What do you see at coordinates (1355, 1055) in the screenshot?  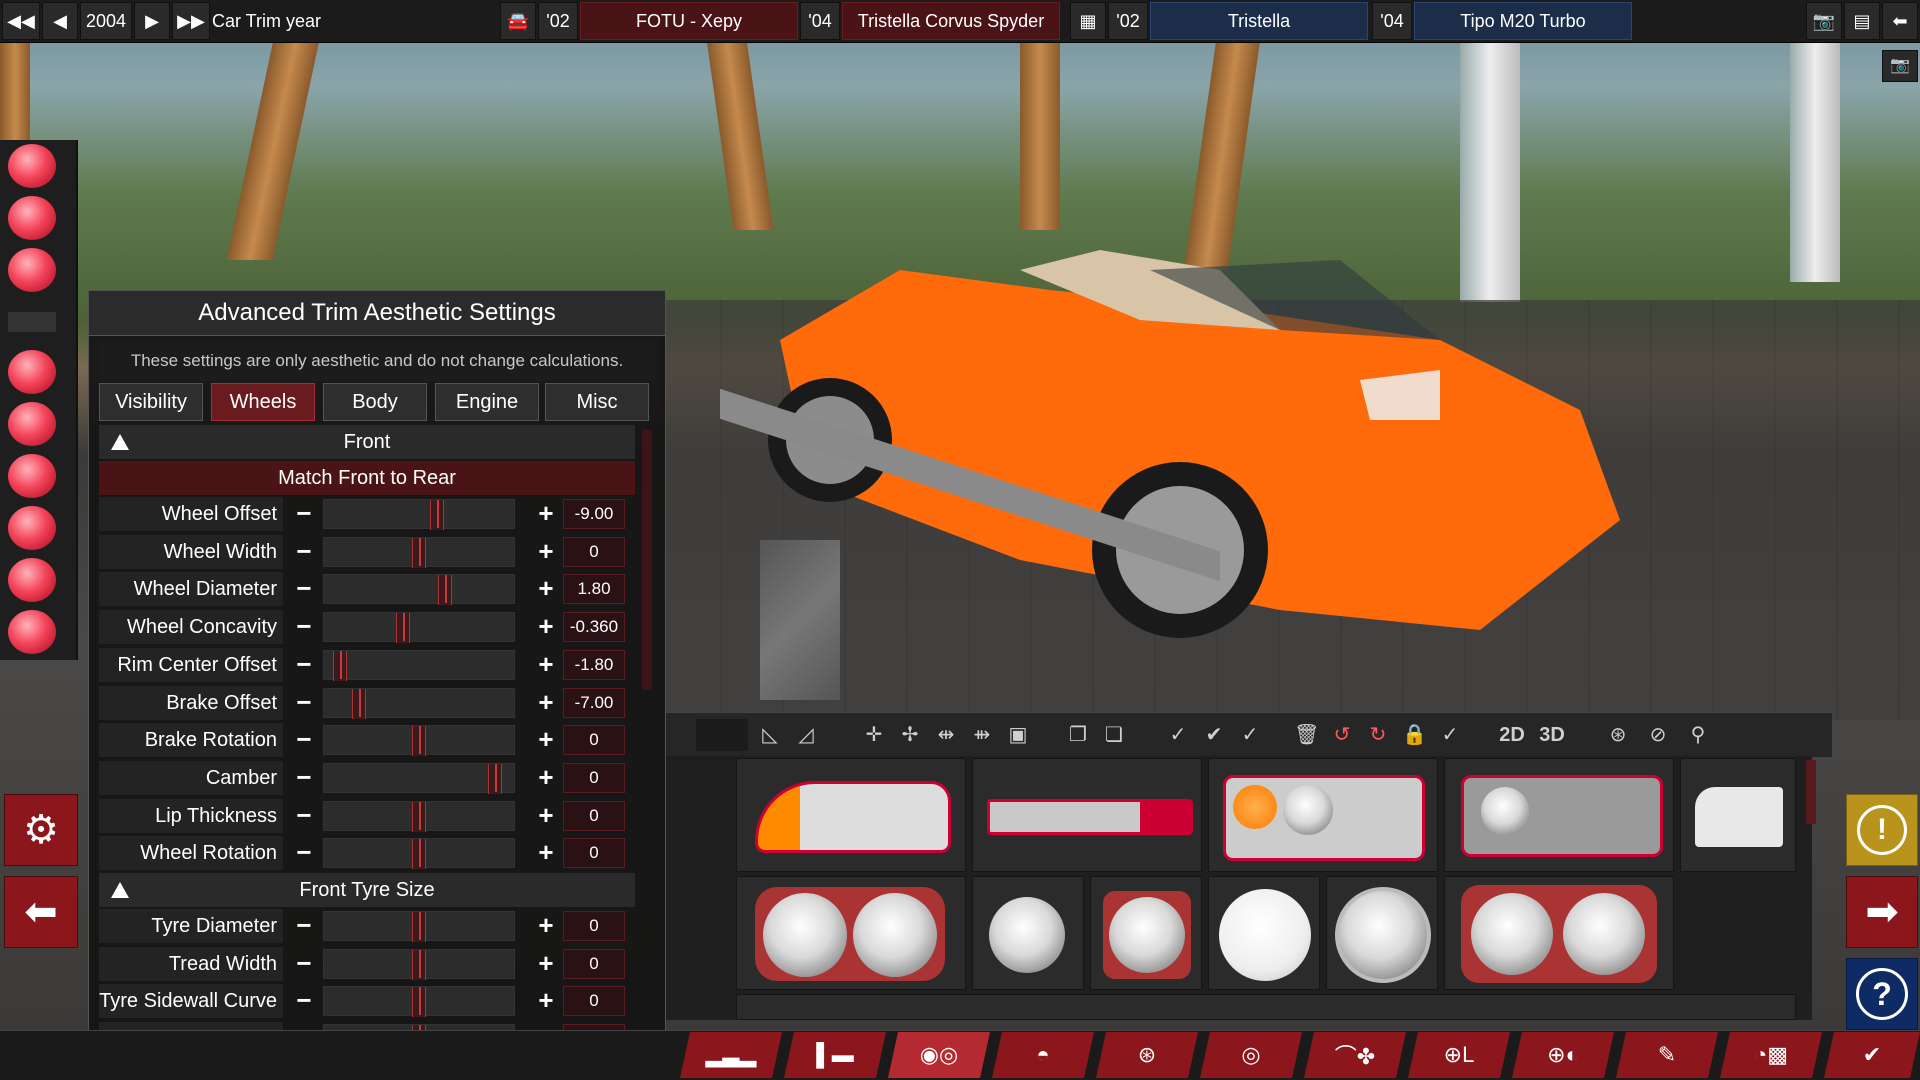 I see `nav-aero: ⌒✤` at bounding box center [1355, 1055].